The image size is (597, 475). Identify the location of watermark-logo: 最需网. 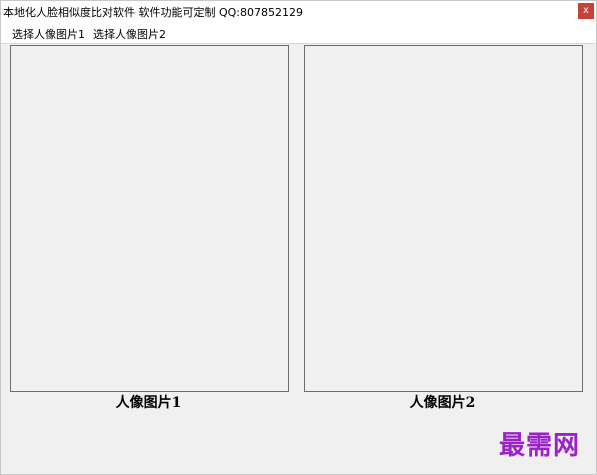
(539, 446).